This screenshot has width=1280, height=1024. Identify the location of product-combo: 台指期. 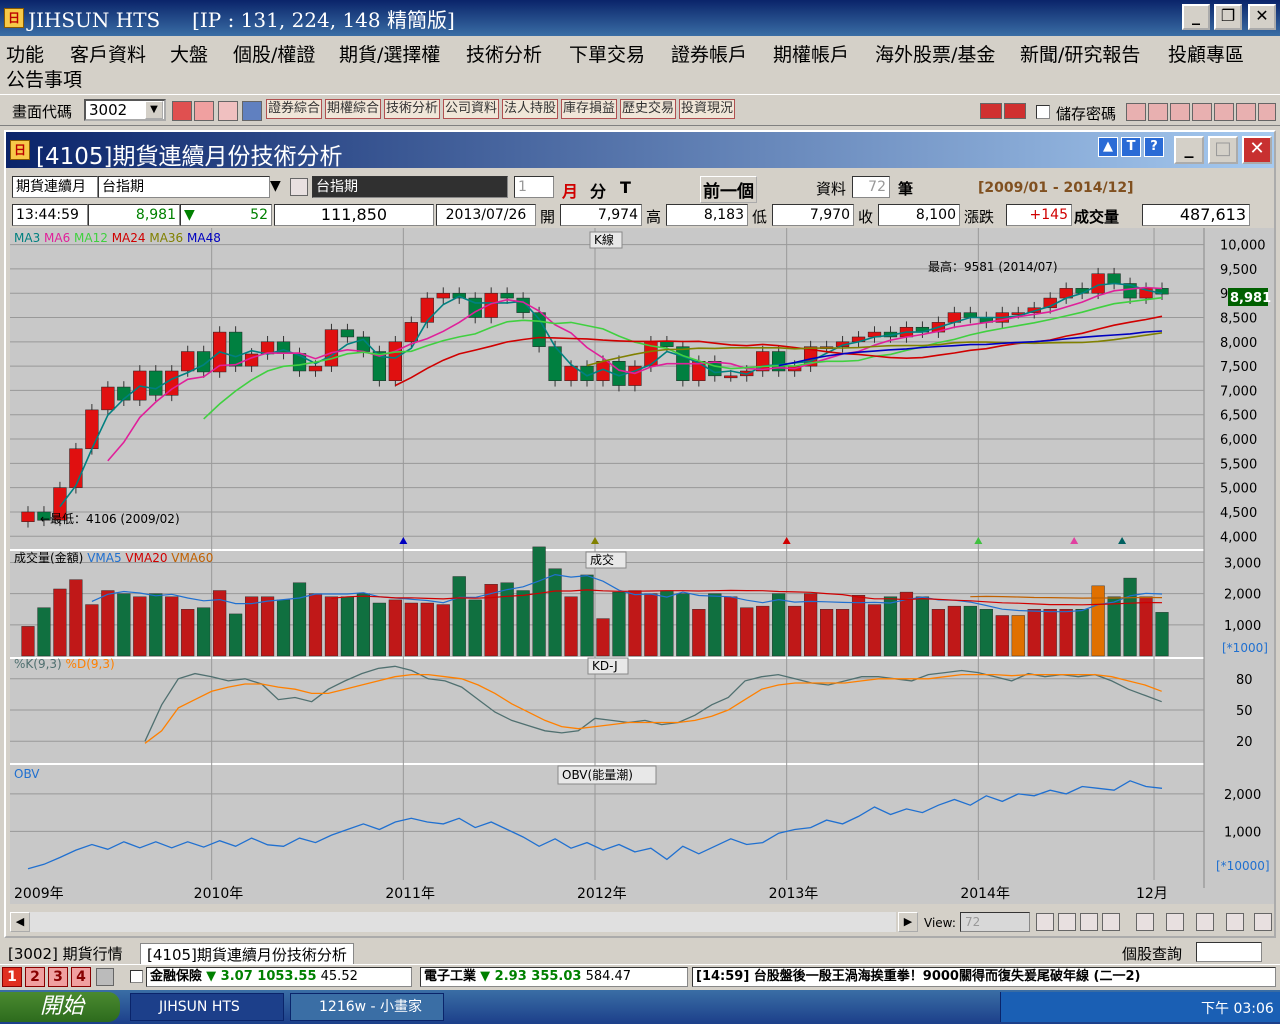
(184, 187).